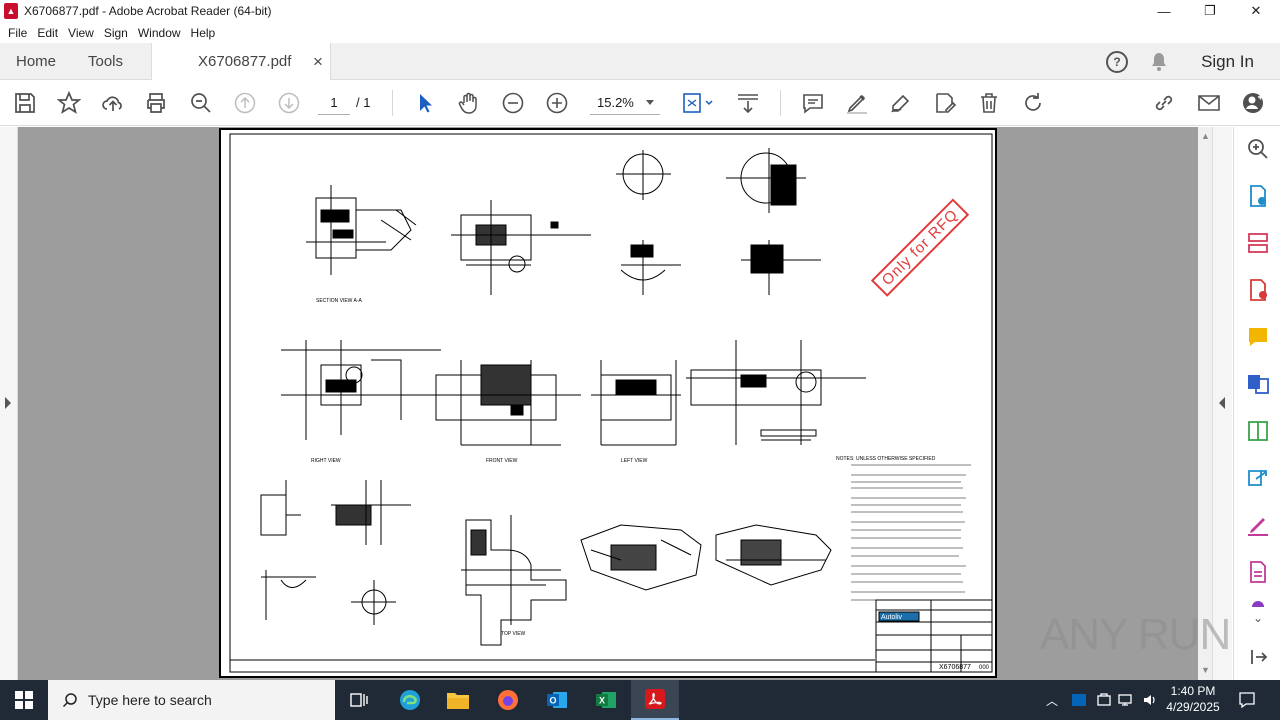  I want to click on small-detail-views, so click(335, 552).